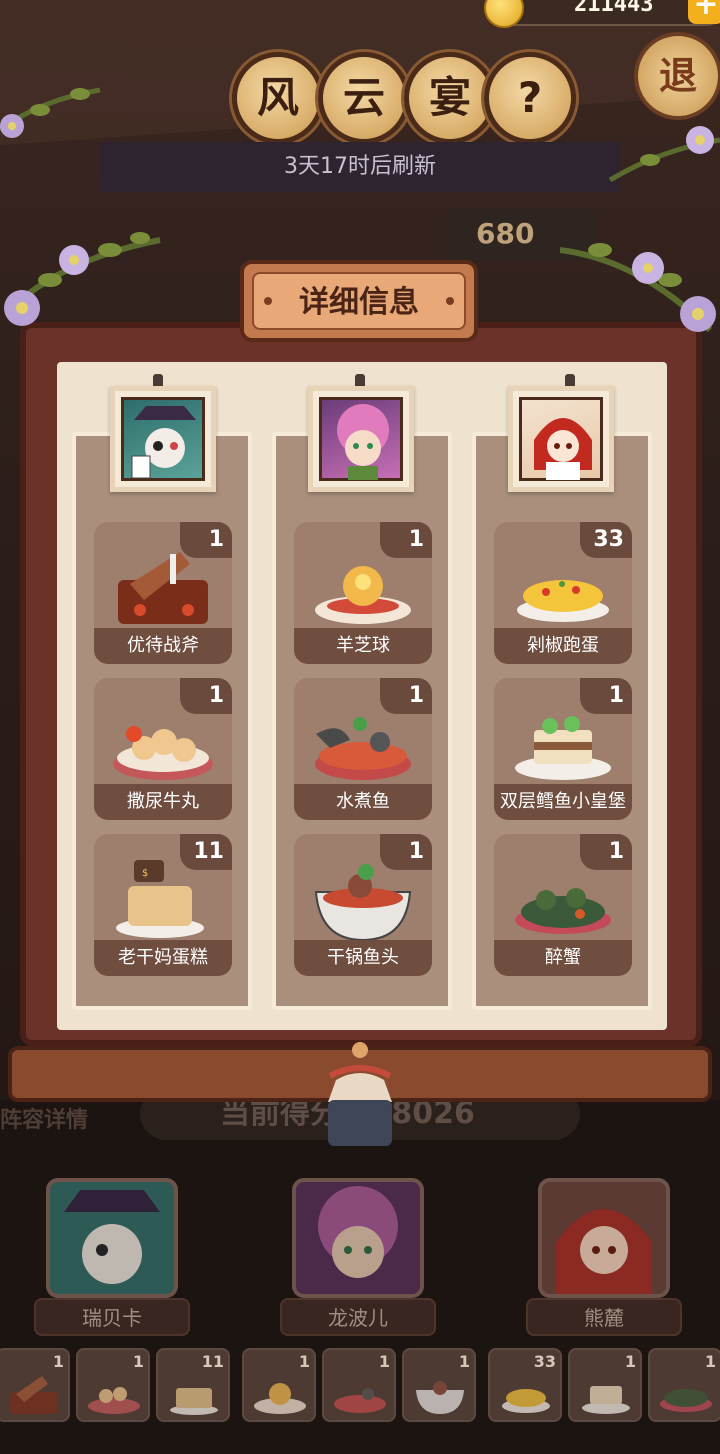 Image resolution: width=720 pixels, height=1454 pixels. Describe the element at coordinates (526, 1401) in the screenshot. I see `dish-scrambled-egg-icon` at that location.